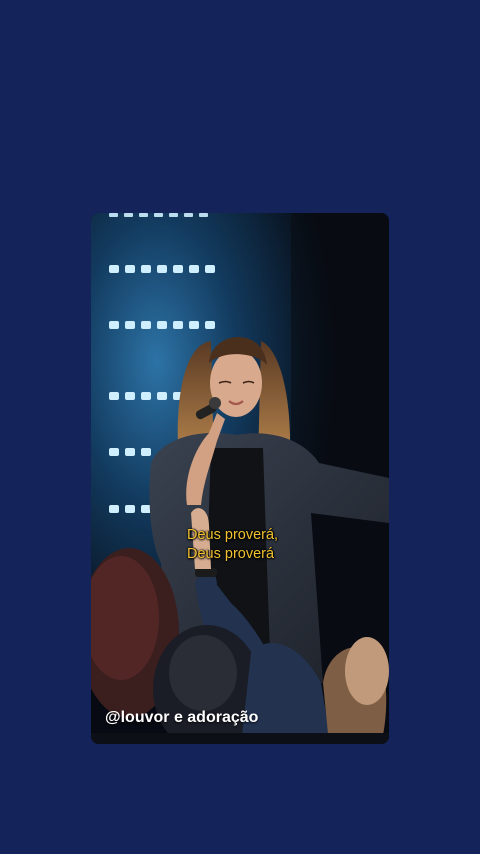 Image resolution: width=480 pixels, height=854 pixels. What do you see at coordinates (247, 545) in the screenshot?
I see `lyrics-caption: Deus proverá, Deus proverá` at bounding box center [247, 545].